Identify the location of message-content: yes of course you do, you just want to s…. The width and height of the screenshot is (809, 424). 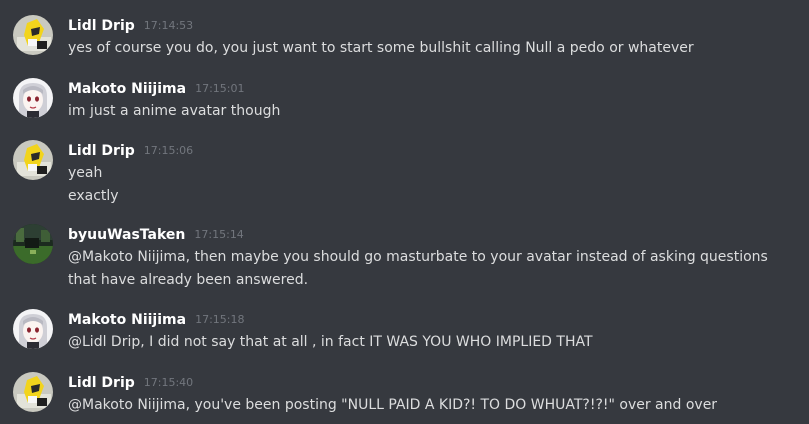
(433, 48).